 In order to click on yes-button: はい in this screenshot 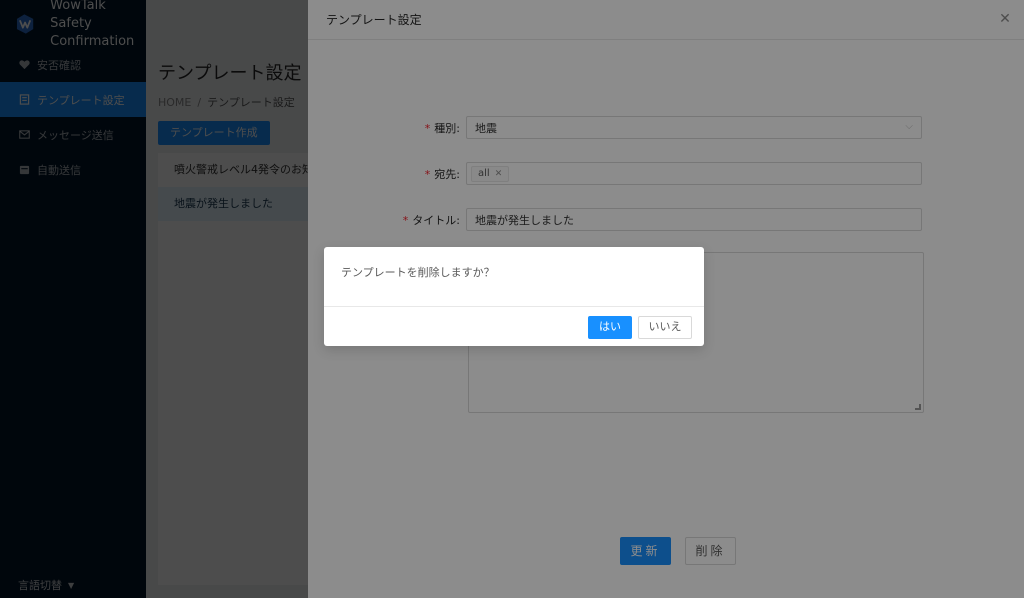, I will do `click(610, 327)`.